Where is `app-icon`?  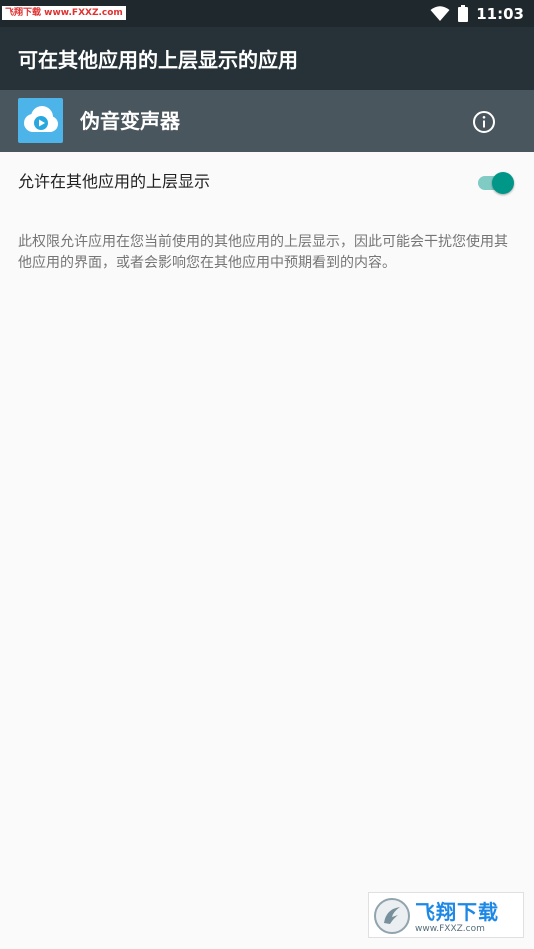 app-icon is located at coordinates (40, 120).